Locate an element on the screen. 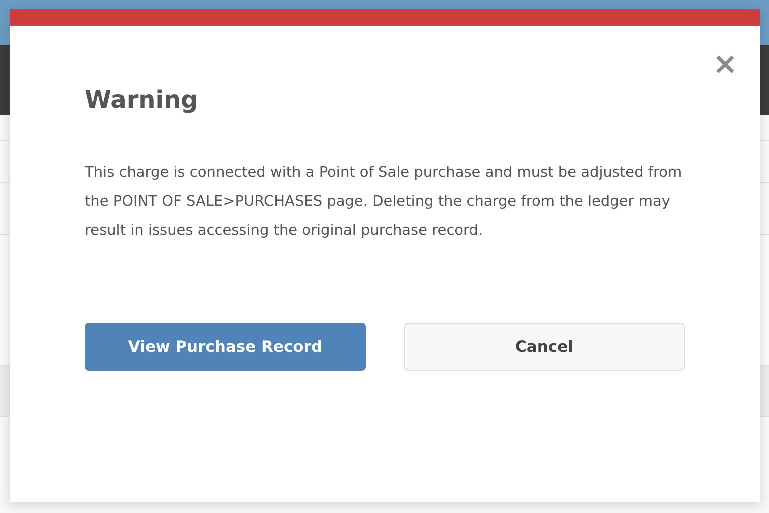  view-record-button: View Purchase Record is located at coordinates (225, 347).